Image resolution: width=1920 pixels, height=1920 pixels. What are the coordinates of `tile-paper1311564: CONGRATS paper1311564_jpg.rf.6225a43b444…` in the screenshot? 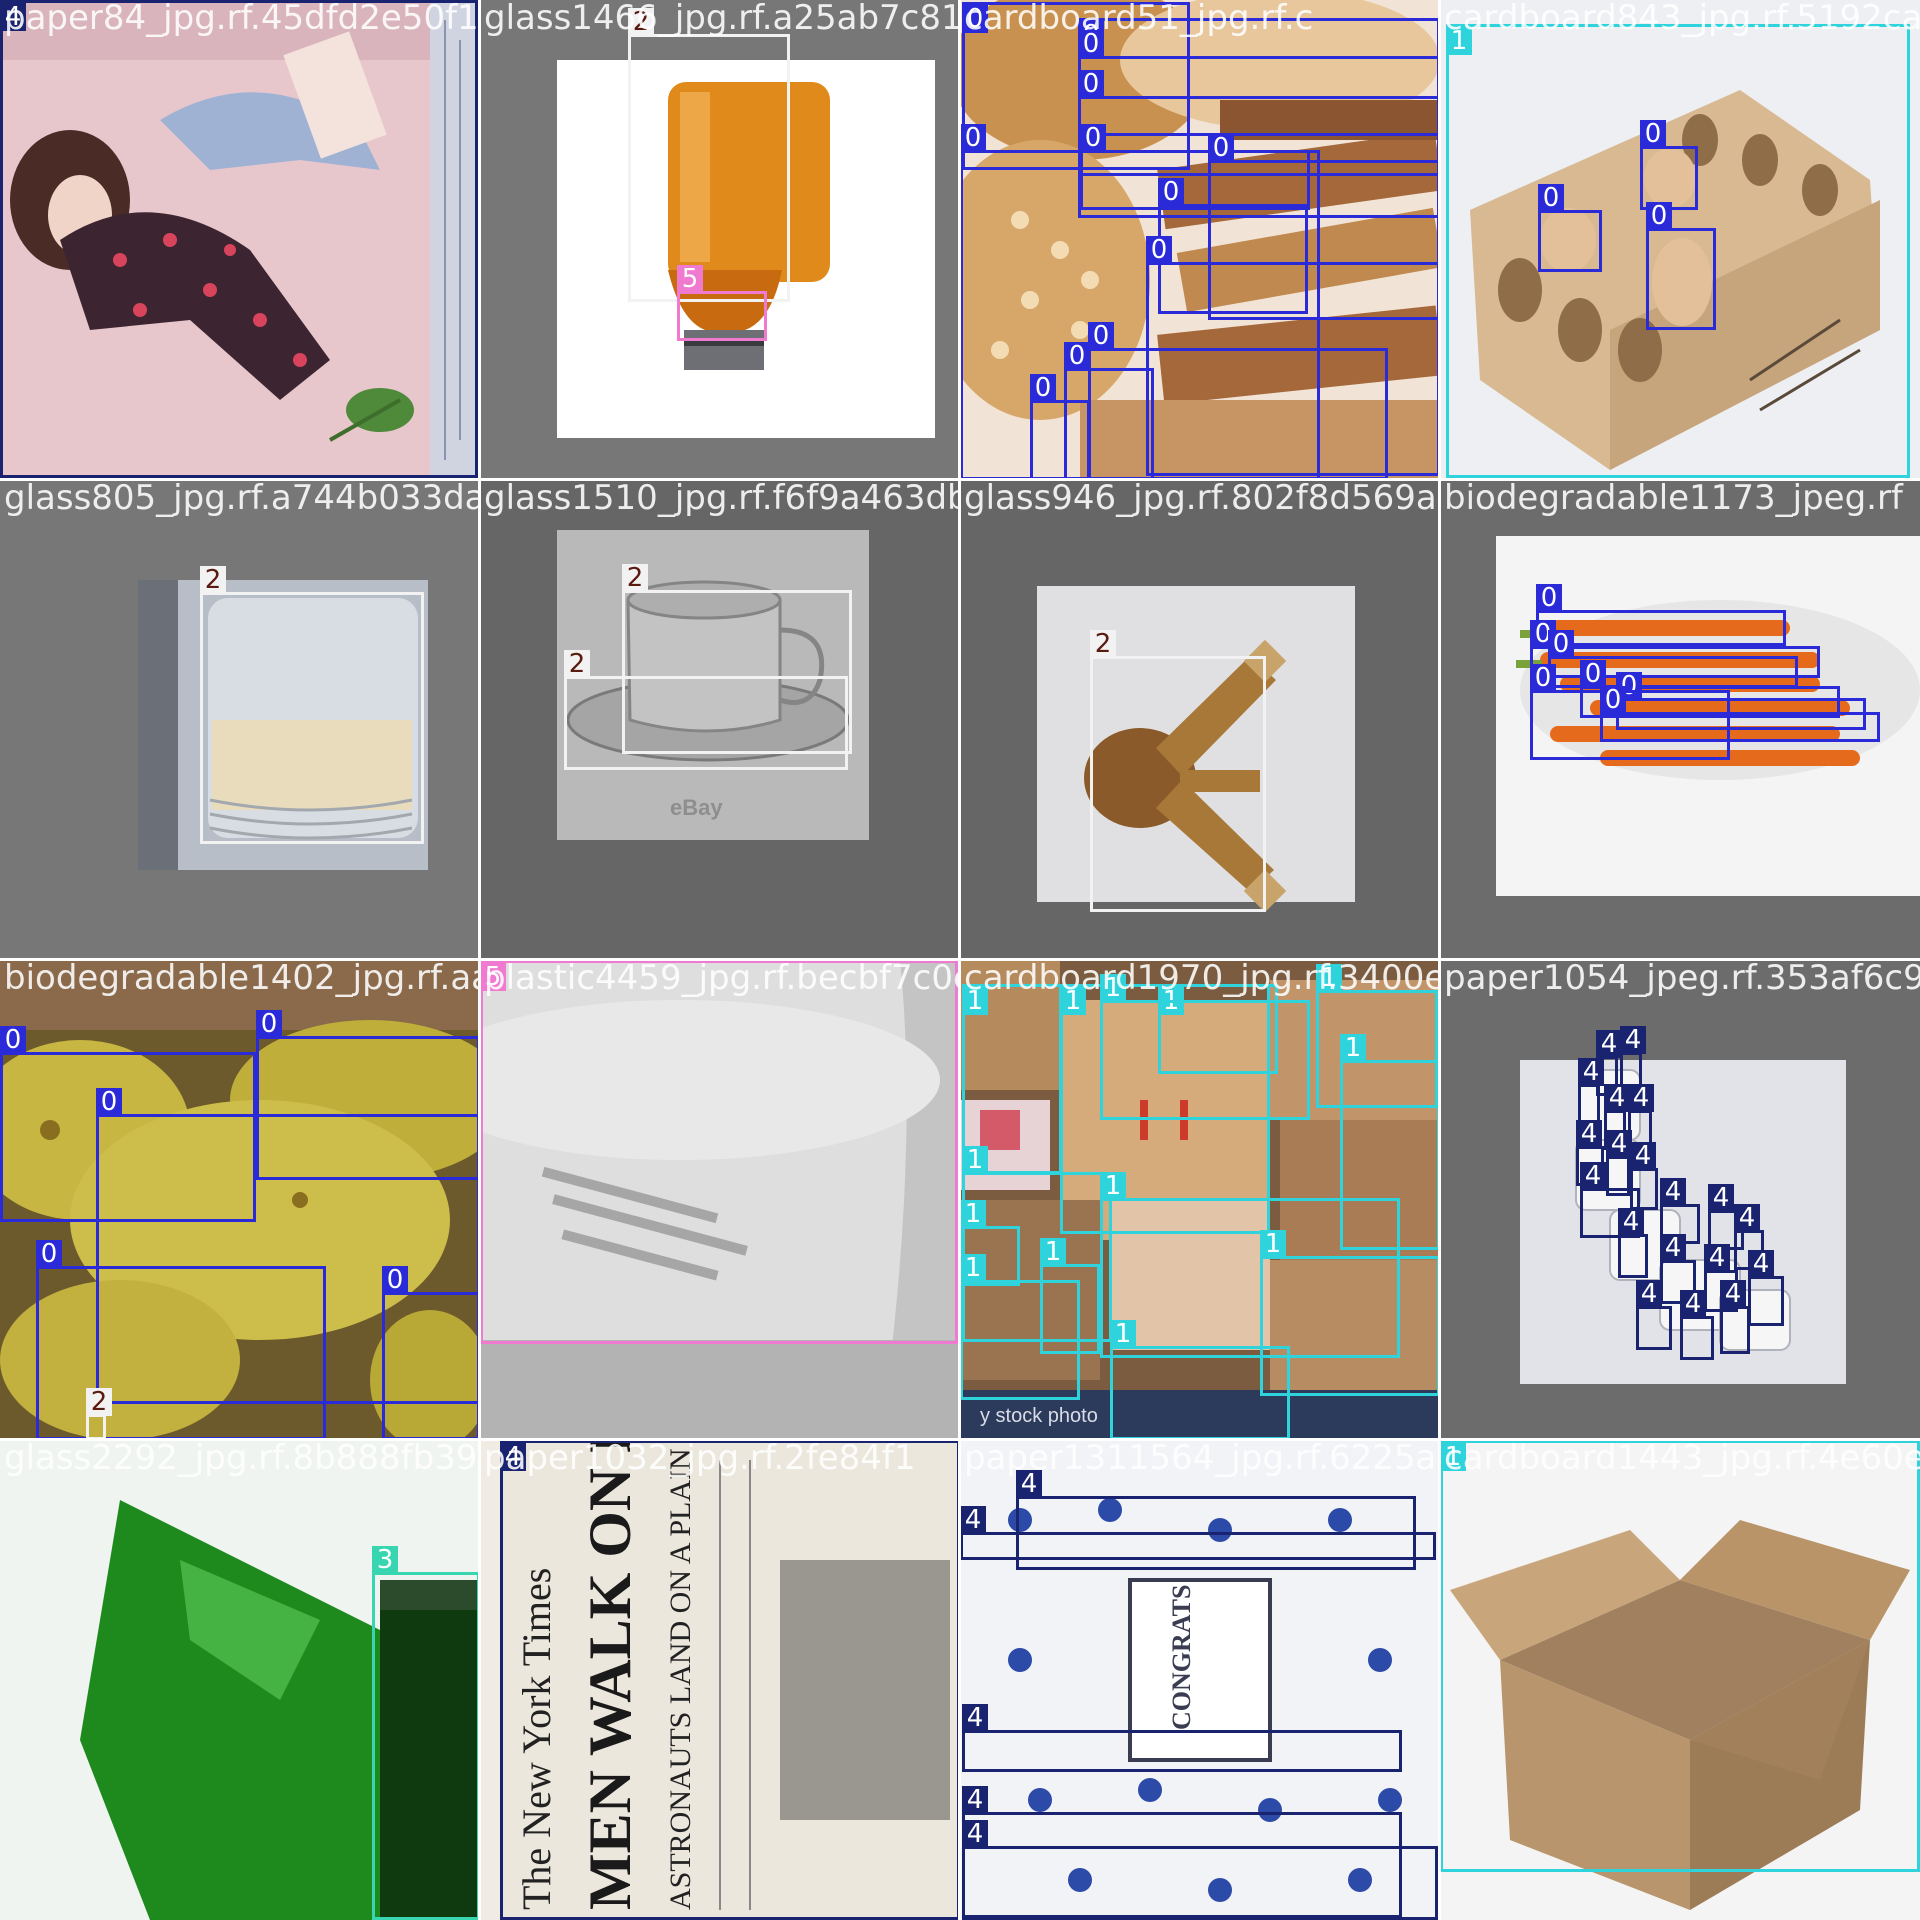 It's located at (1200, 1680).